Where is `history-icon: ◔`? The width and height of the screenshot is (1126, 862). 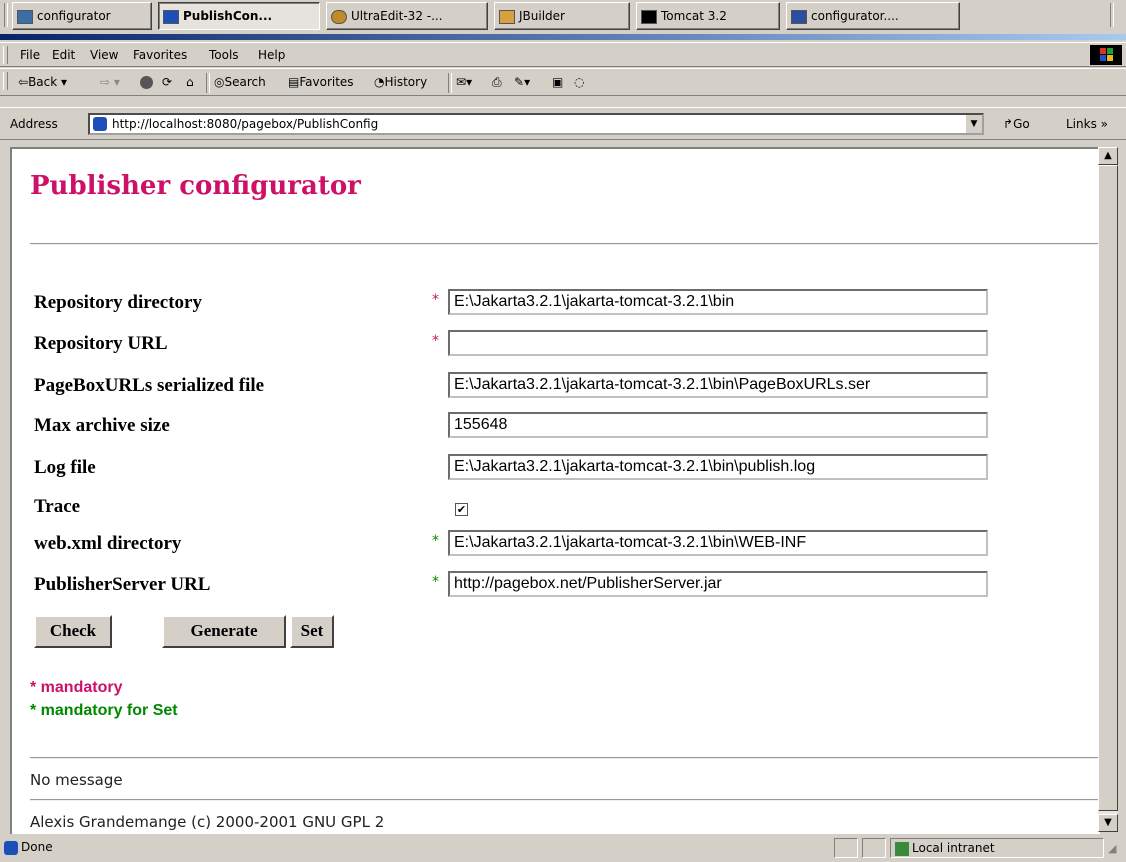
history-icon: ◔ is located at coordinates (379, 82).